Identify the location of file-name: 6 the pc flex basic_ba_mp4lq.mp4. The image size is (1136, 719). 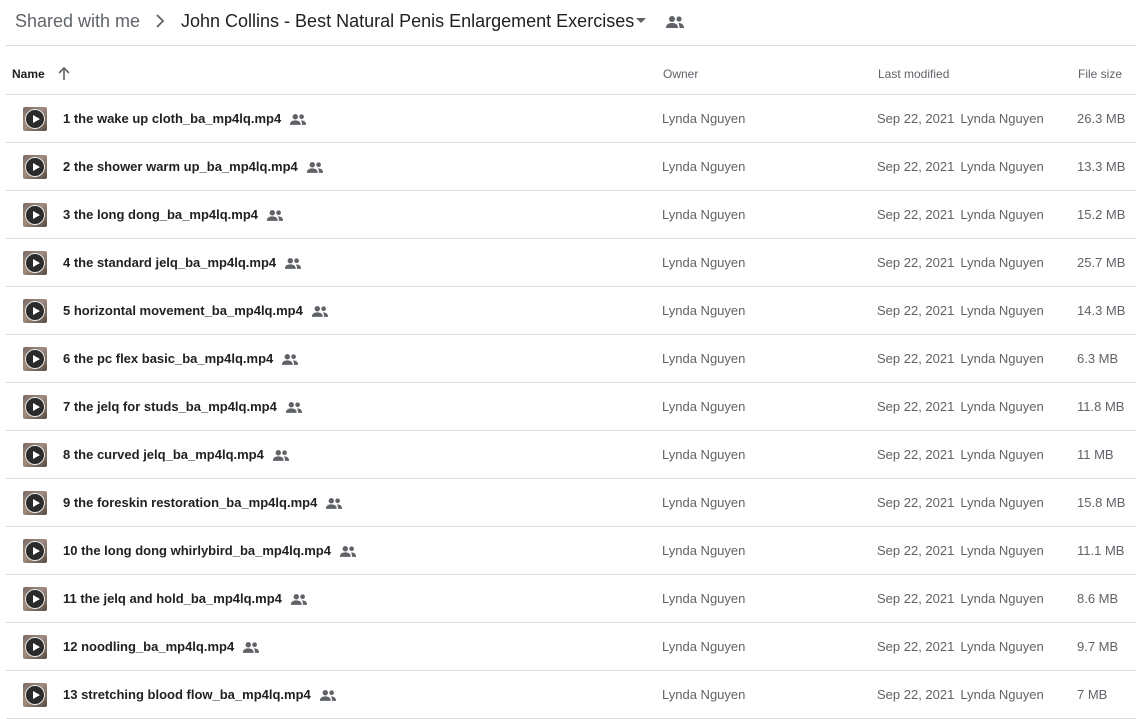
(181, 359).